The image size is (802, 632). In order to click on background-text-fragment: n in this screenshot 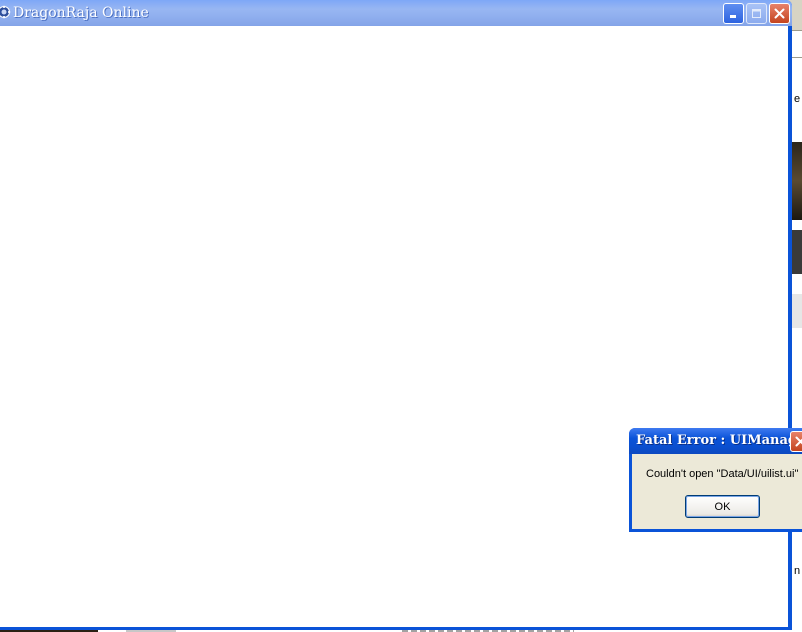, I will do `click(797, 571)`.